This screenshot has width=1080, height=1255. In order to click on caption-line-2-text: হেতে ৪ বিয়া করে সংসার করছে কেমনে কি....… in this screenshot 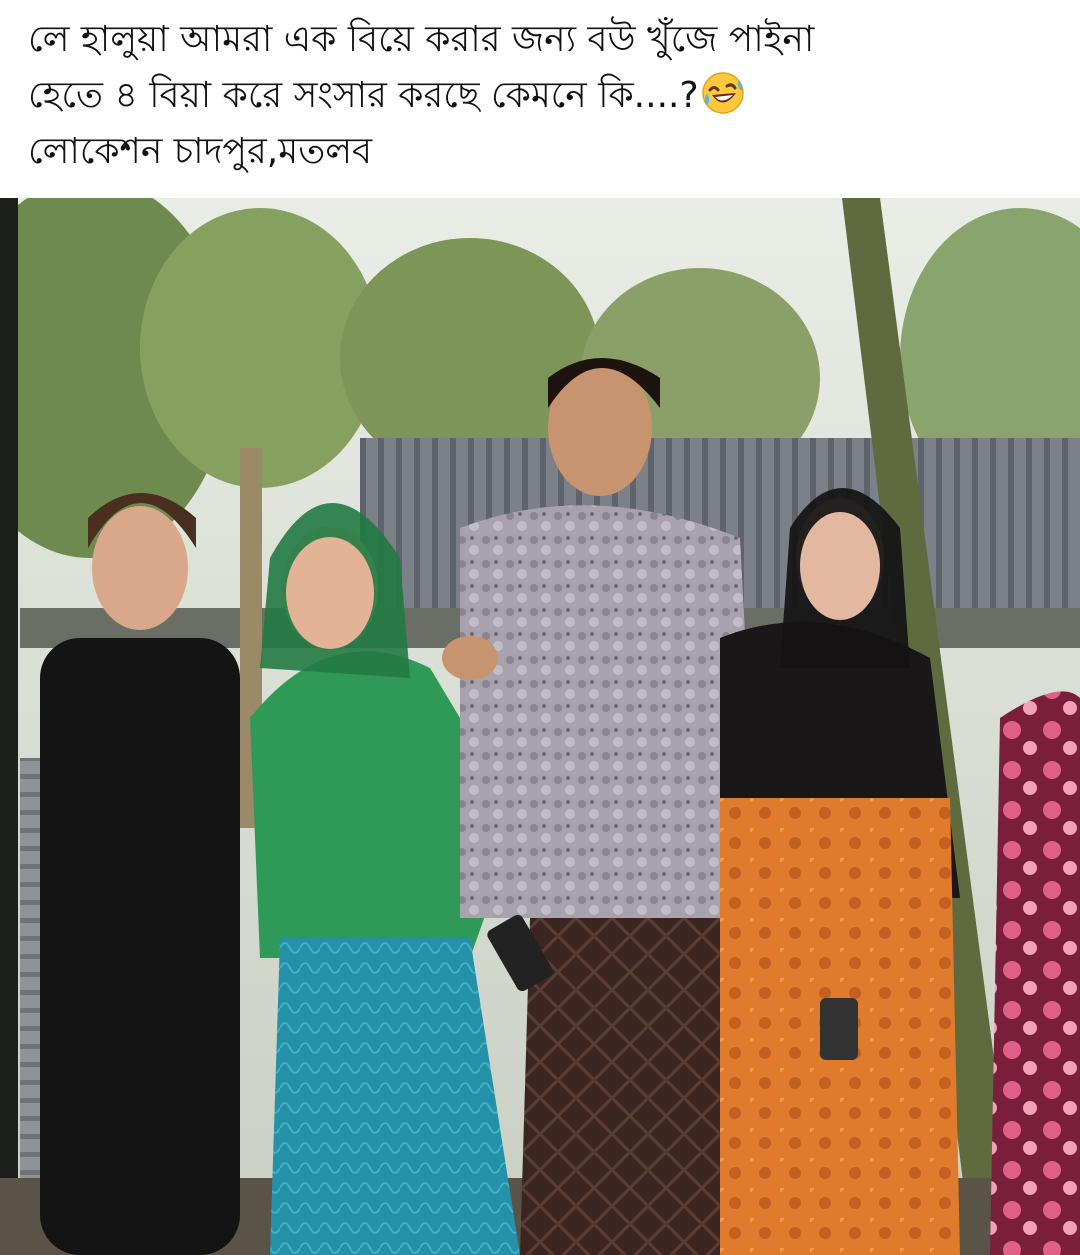, I will do `click(363, 95)`.